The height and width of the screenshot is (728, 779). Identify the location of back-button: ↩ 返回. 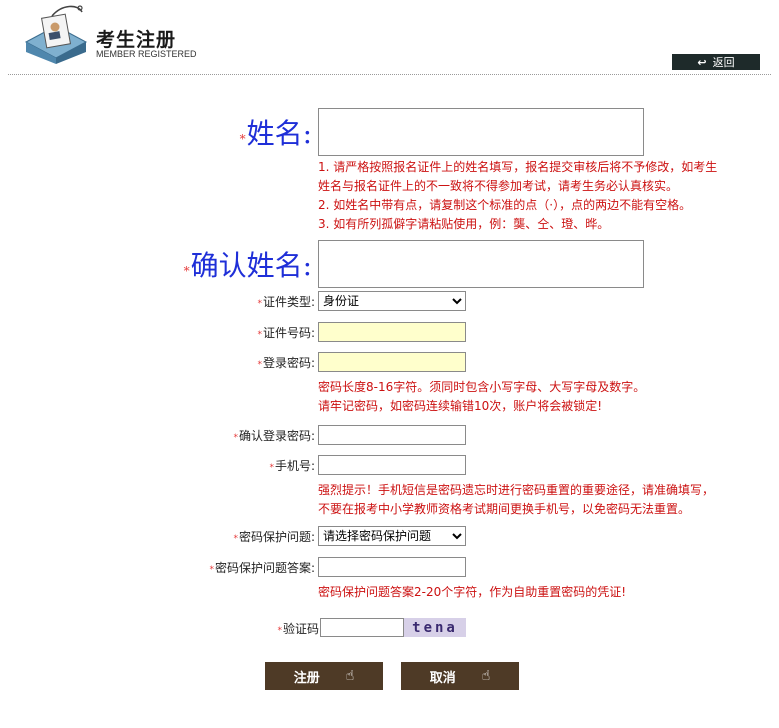
(716, 62).